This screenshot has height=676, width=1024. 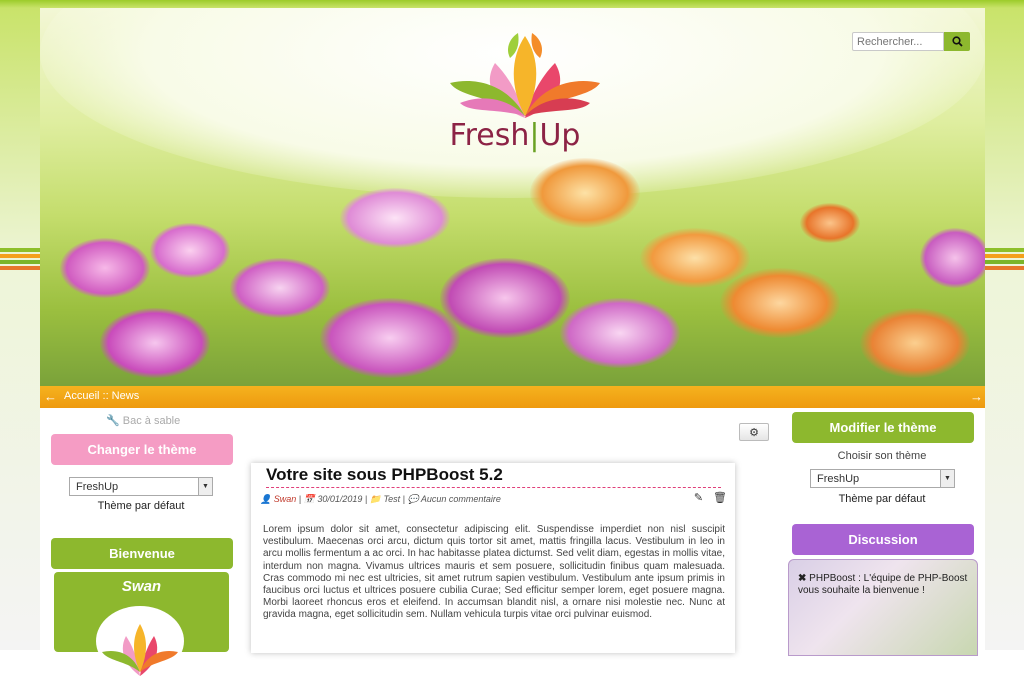 I want to click on change-theme-header: Changer le thème, so click(x=142, y=449).